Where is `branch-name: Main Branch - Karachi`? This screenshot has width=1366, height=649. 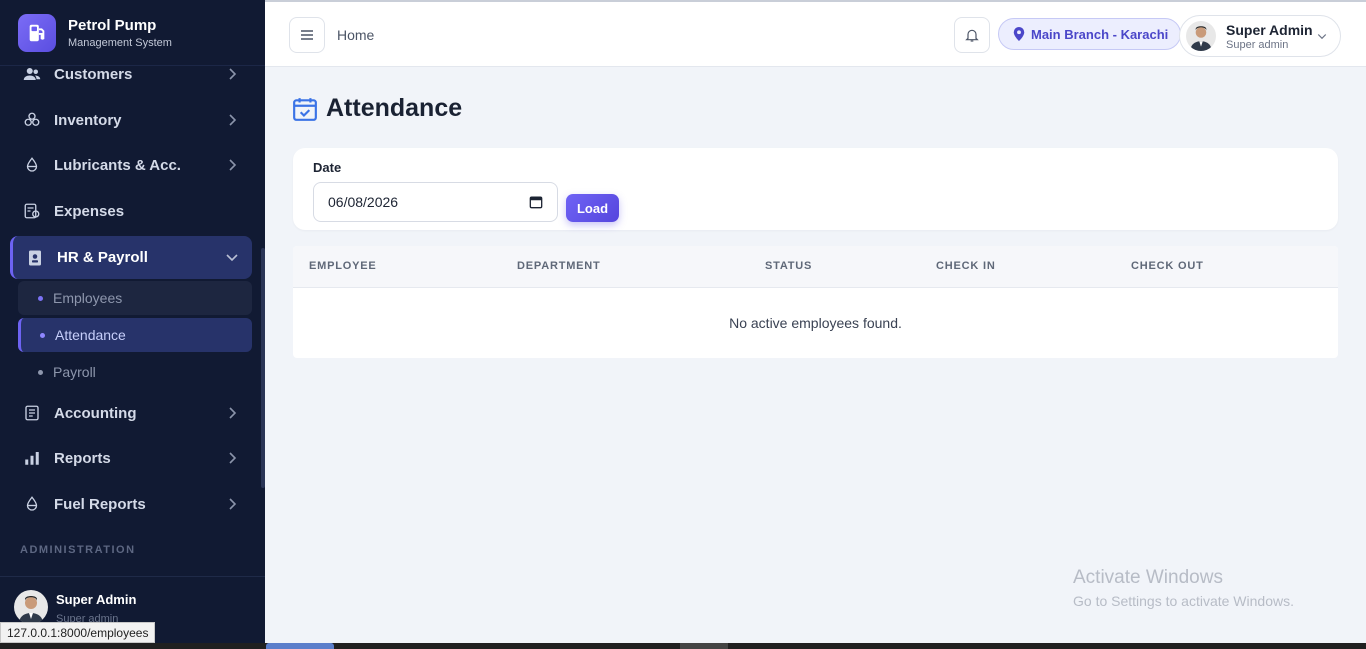
branch-name: Main Branch - Karachi is located at coordinates (1100, 34).